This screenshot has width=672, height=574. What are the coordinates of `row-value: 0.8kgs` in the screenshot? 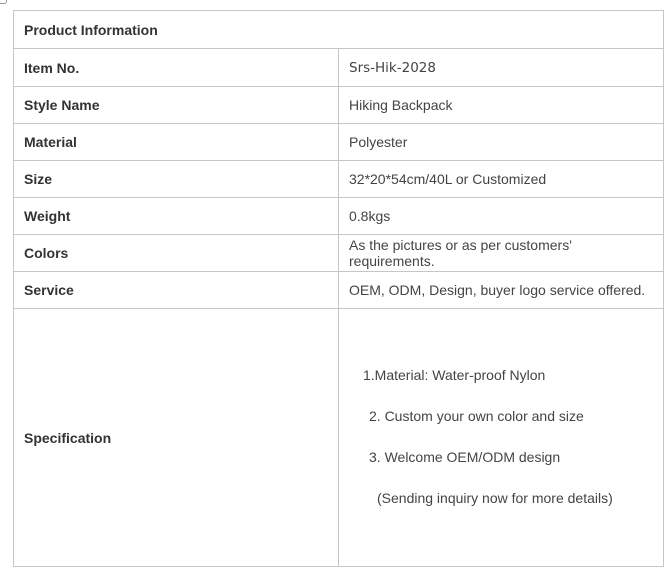 It's located at (501, 216).